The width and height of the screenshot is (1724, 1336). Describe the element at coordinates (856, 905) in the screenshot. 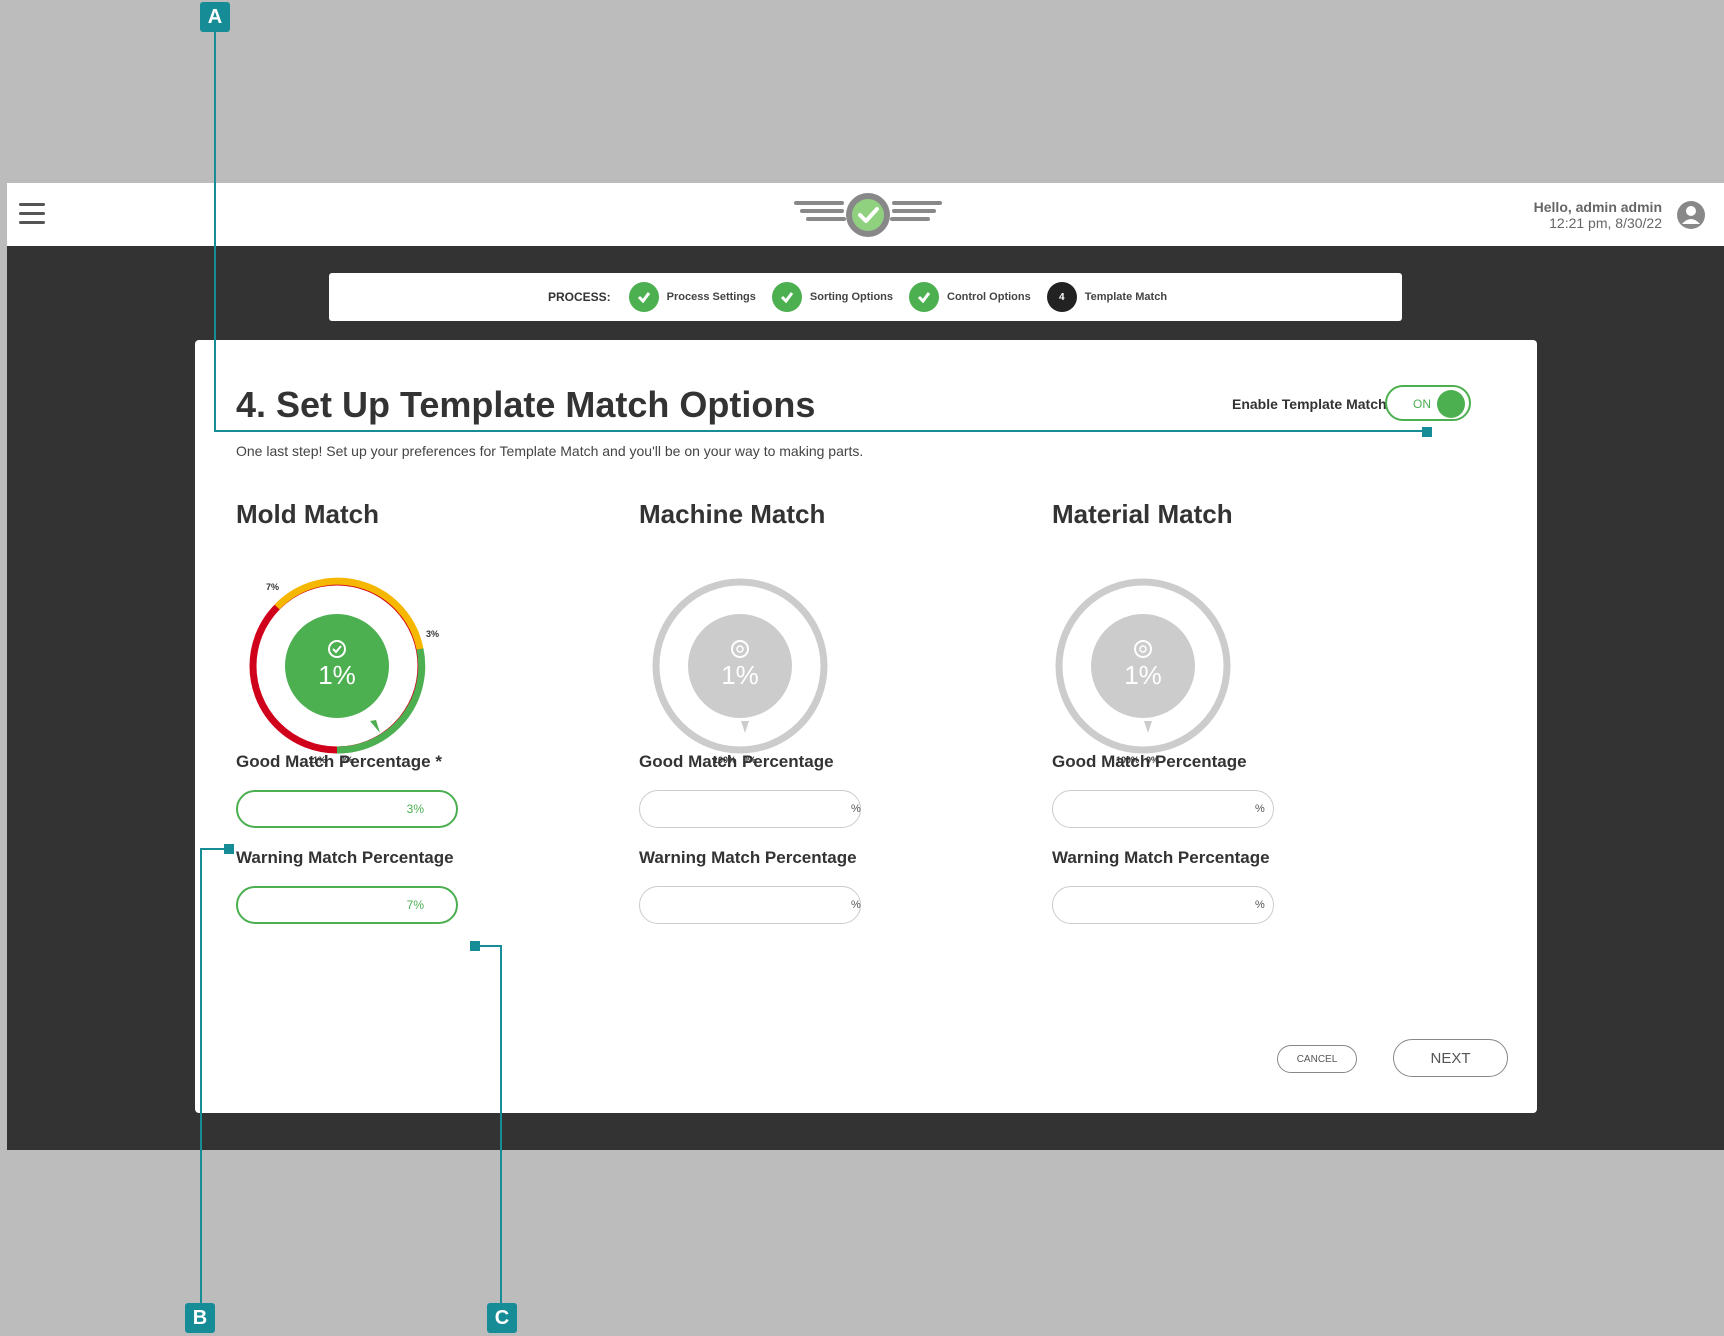

I see `machine-warning-suffix: %` at that location.